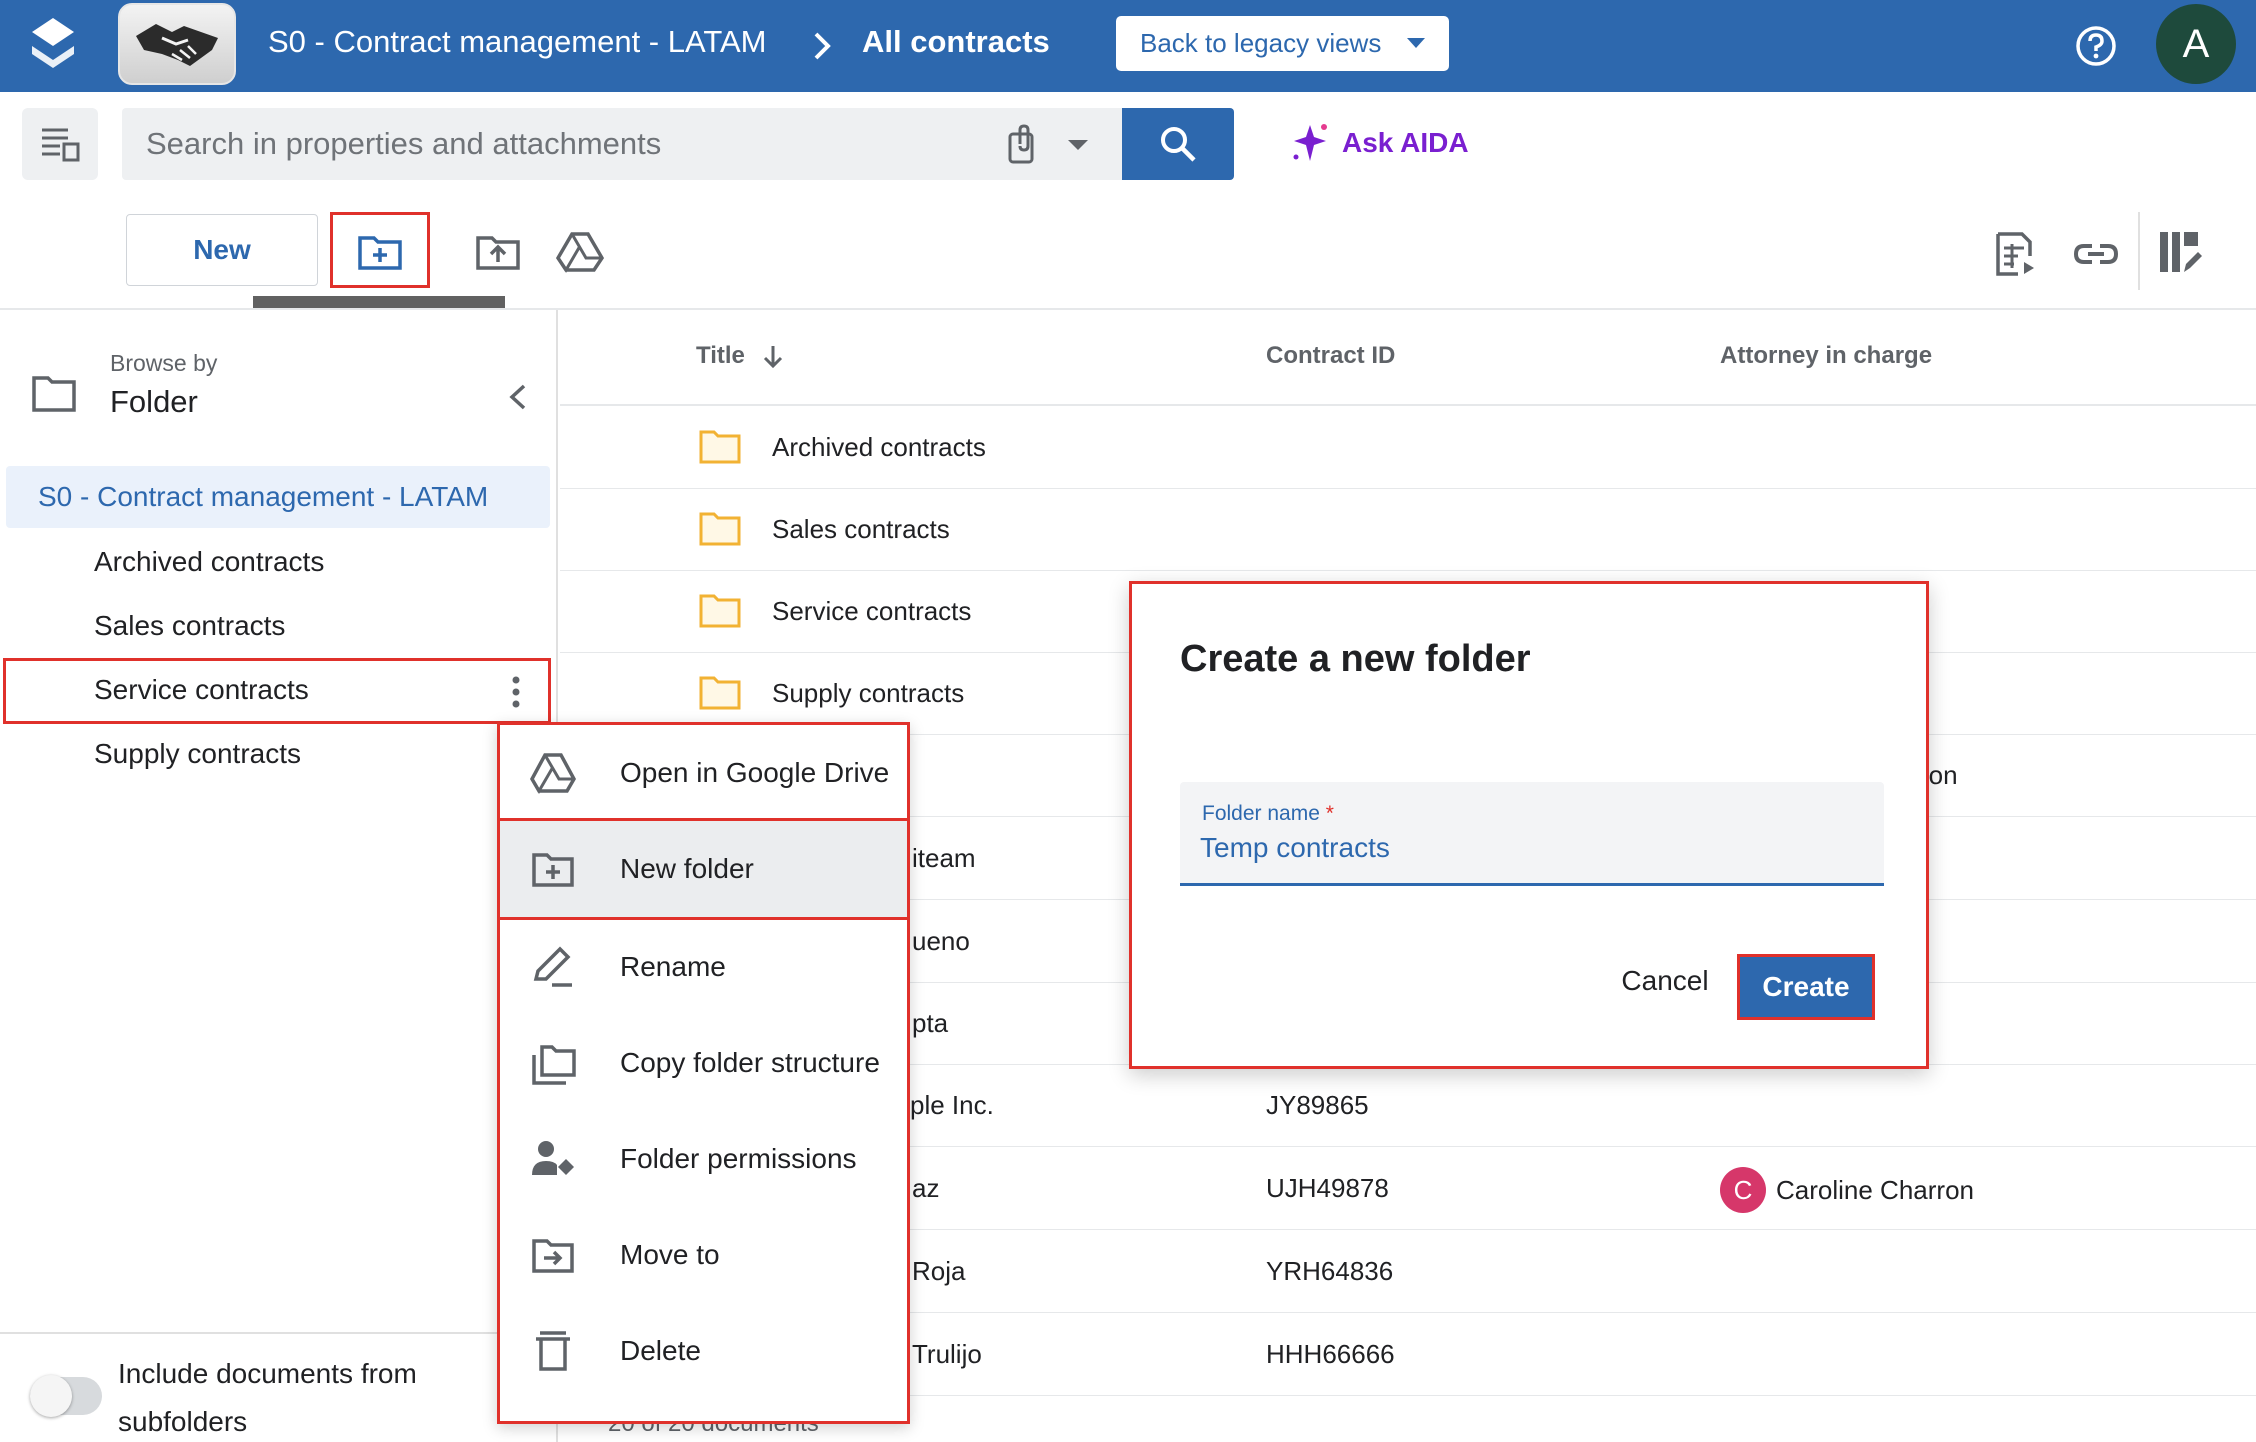 The image size is (2256, 1442). Describe the element at coordinates (1665, 981) in the screenshot. I see `cancel-button: Cancel` at that location.